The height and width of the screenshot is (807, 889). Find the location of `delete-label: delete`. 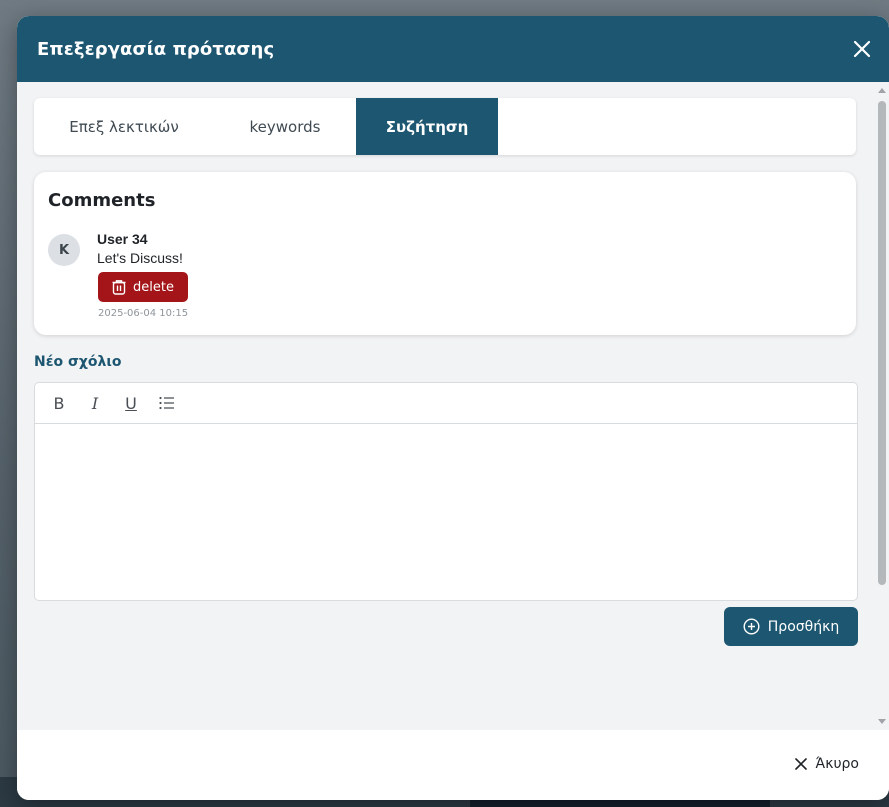

delete-label: delete is located at coordinates (153, 287).